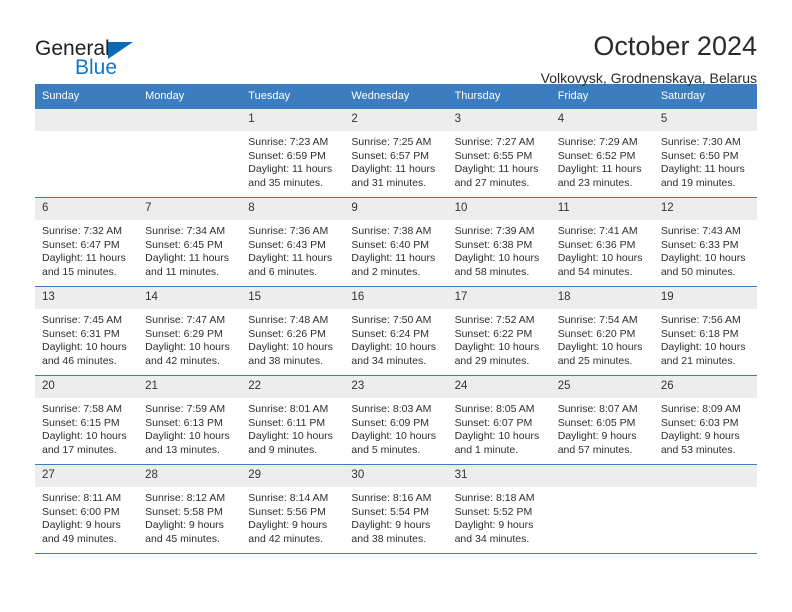 Image resolution: width=792 pixels, height=612 pixels. Describe the element at coordinates (81, 422) in the screenshot. I see `sunset-text: Sunset: 6:15 PM` at that location.